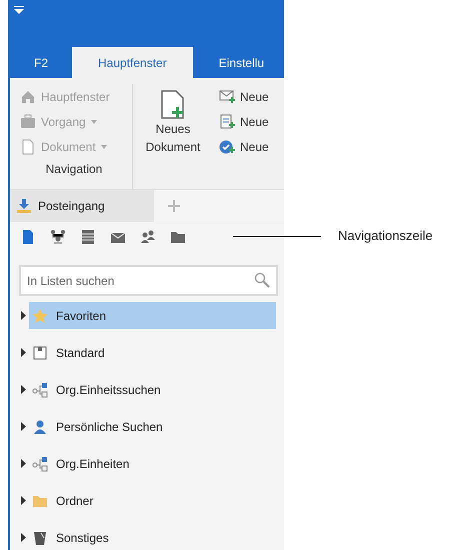  I want to click on document-tab: Posteingang, so click(82, 206).